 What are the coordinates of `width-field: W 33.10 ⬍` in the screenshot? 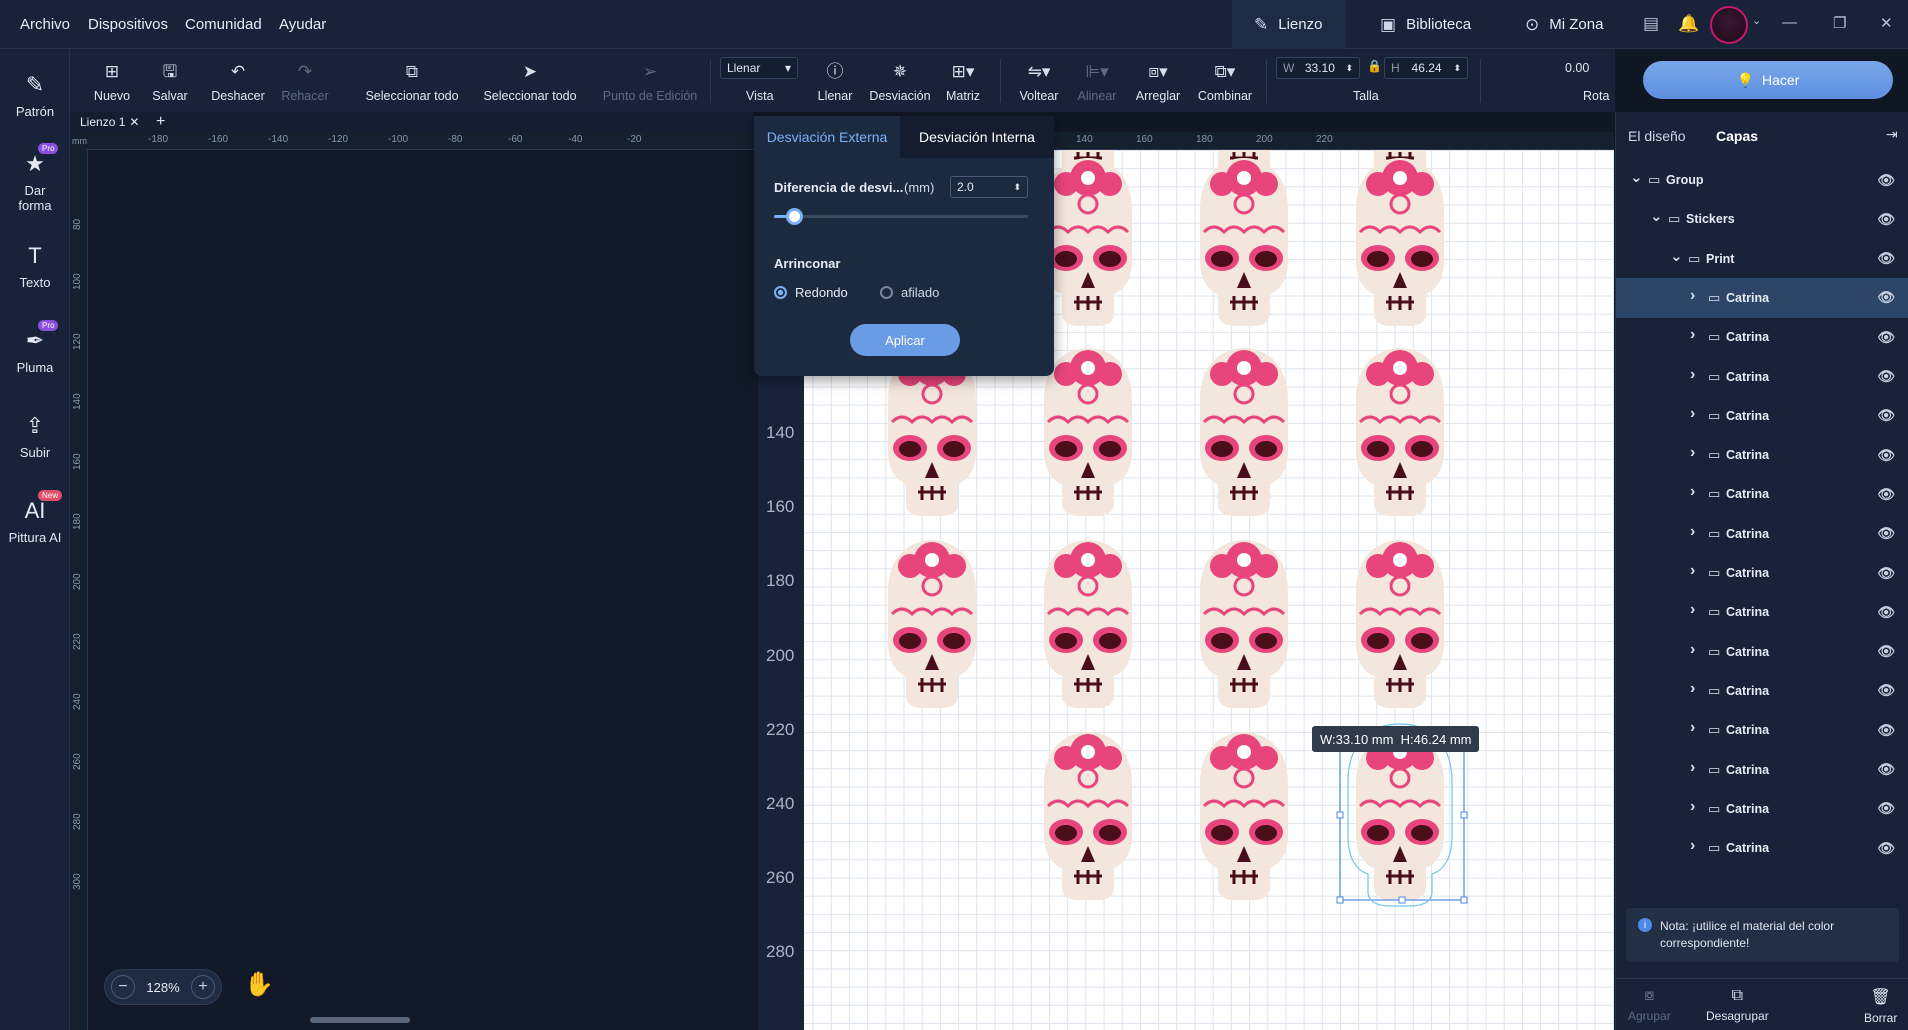 It's located at (1318, 68).